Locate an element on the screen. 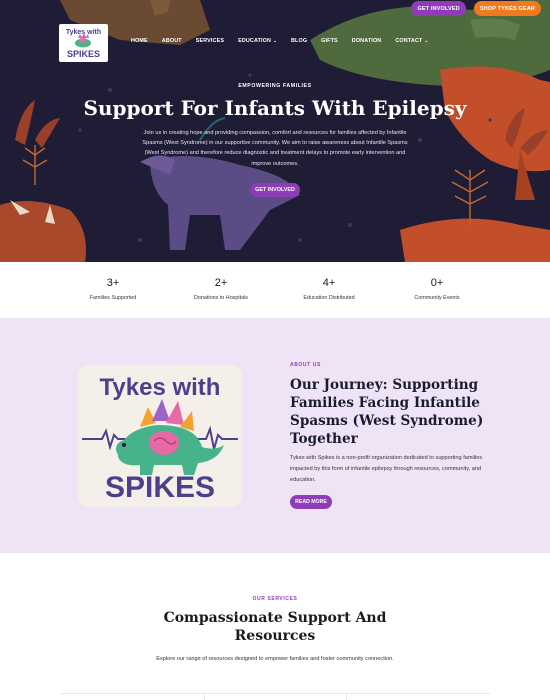 This screenshot has height=700, width=550. nav-gifts: GIFTS is located at coordinates (329, 41).